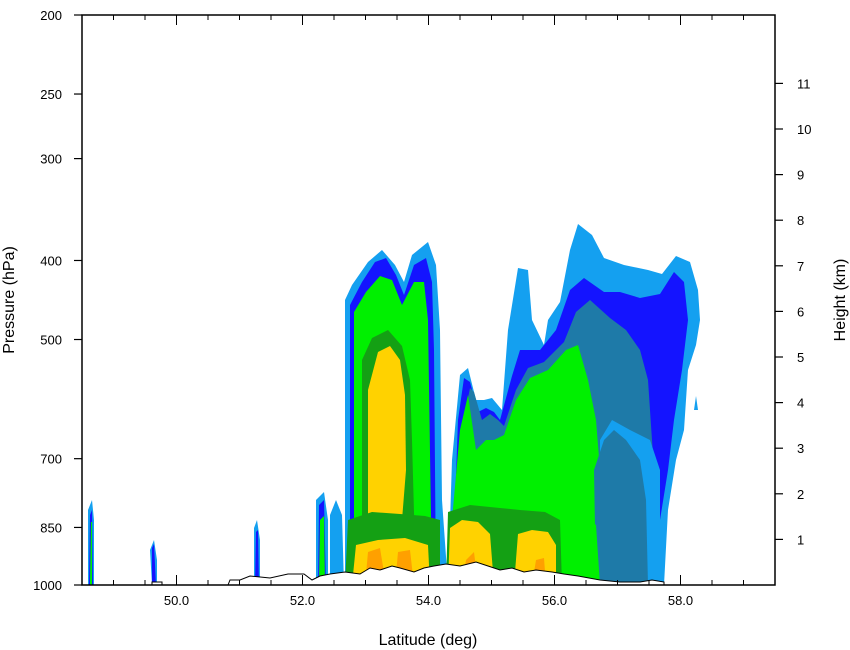  Describe the element at coordinates (51, 15) in the screenshot. I see `y-tick-label: 200` at that location.